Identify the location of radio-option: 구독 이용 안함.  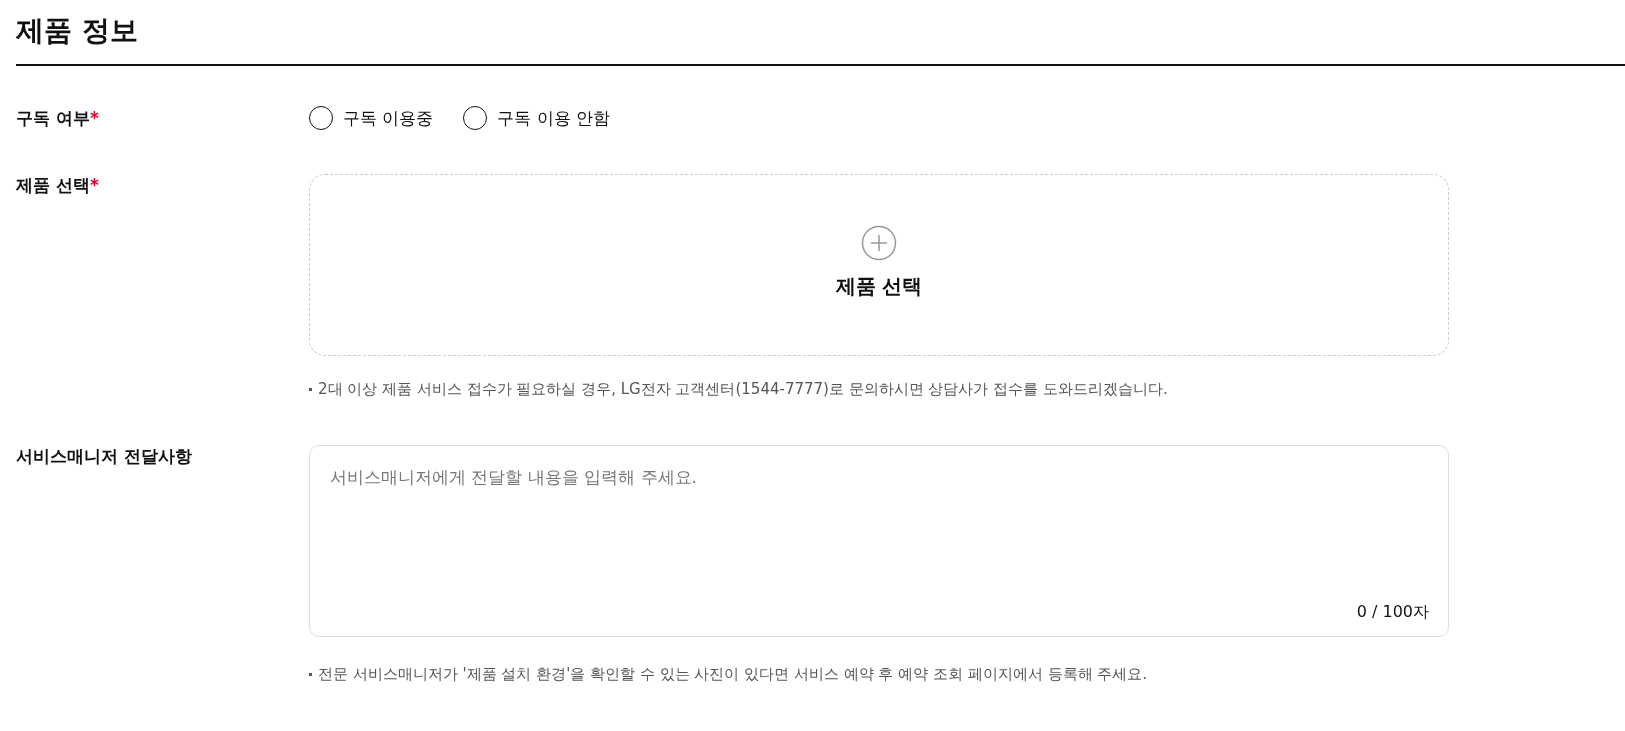
(537, 118).